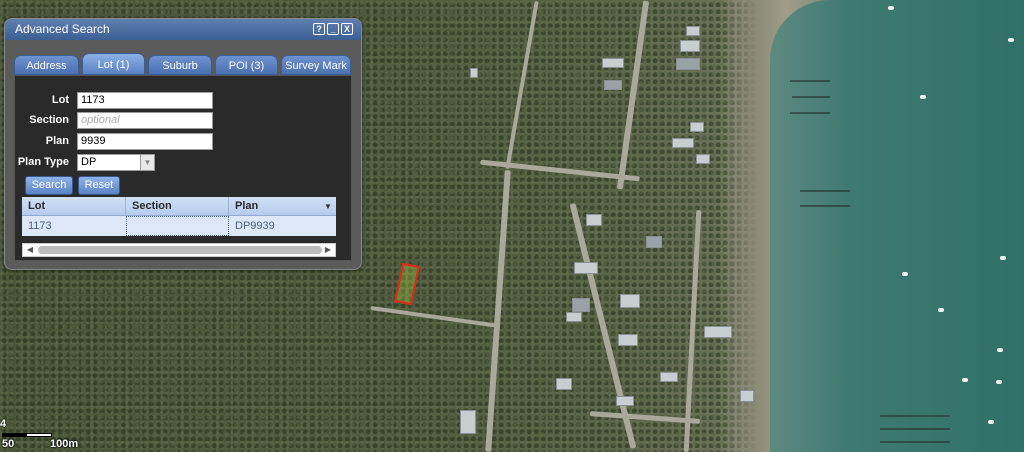 Image resolution: width=1024 pixels, height=452 pixels. I want to click on lot-input, so click(145, 100).